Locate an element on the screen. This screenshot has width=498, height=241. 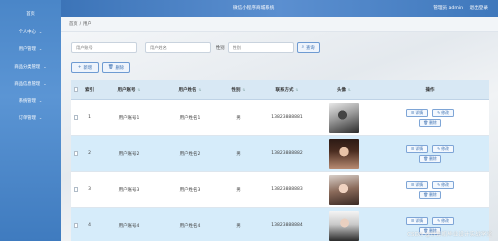
breadcrumb-current: 用户 is located at coordinates (87, 24).